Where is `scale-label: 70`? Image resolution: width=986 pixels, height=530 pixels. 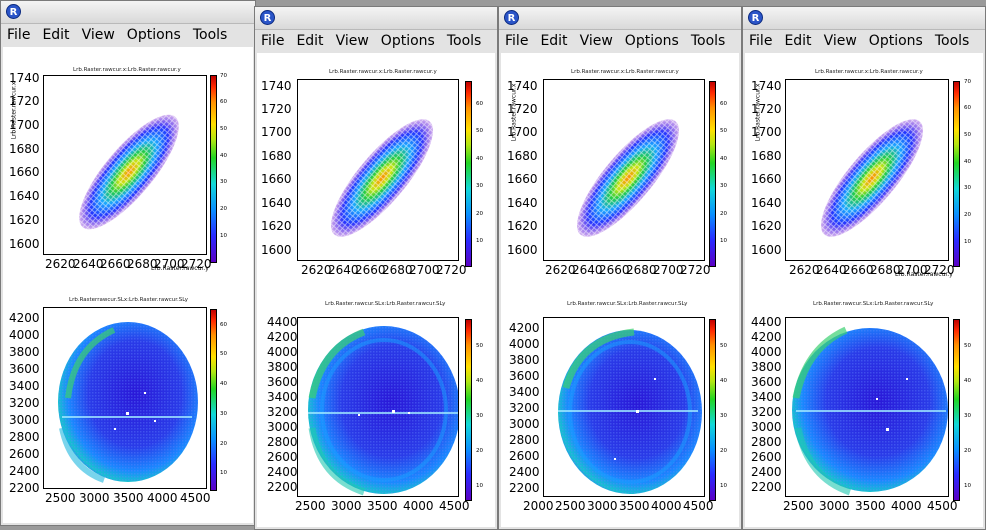 scale-label: 70 is located at coordinates (967, 82).